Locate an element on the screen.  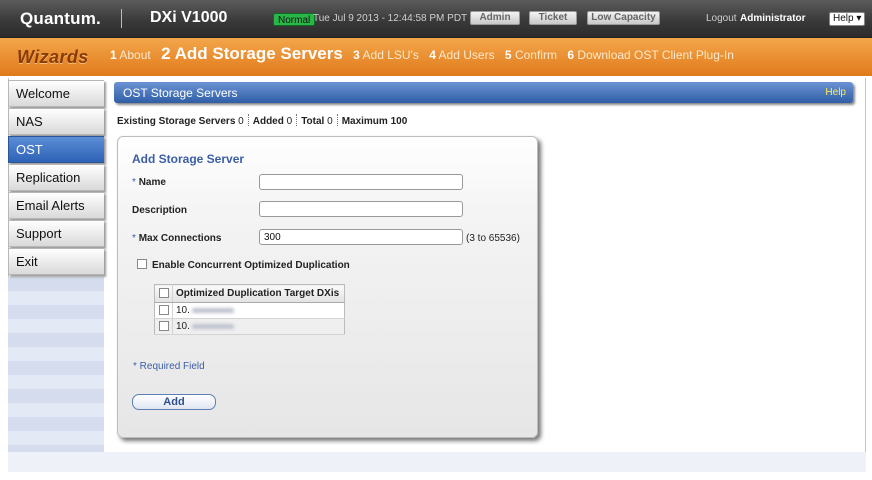
maximum-label: Maximum is located at coordinates (364, 121).